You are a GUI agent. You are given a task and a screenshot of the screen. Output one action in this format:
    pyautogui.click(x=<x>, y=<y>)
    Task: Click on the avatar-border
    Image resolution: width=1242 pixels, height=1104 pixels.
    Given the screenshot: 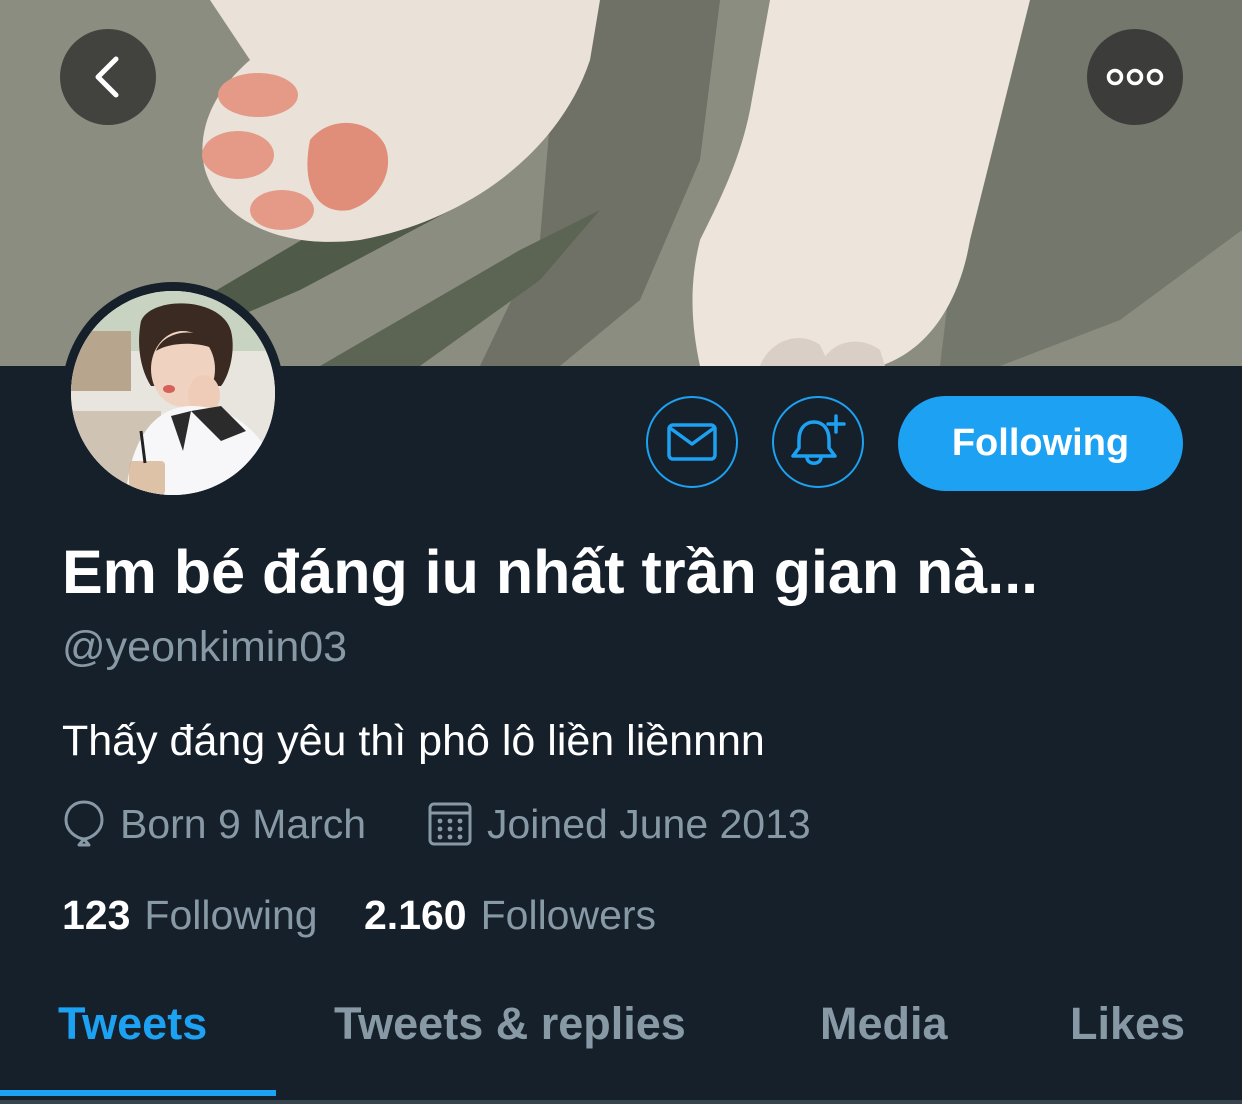 What is the action you would take?
    pyautogui.click(x=173, y=393)
    